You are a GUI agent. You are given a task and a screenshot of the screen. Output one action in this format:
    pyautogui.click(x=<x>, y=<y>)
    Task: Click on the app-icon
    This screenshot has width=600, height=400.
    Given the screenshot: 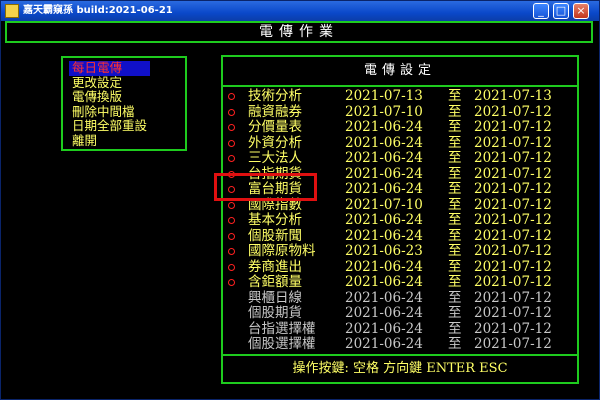 What is the action you would take?
    pyautogui.click(x=12, y=11)
    